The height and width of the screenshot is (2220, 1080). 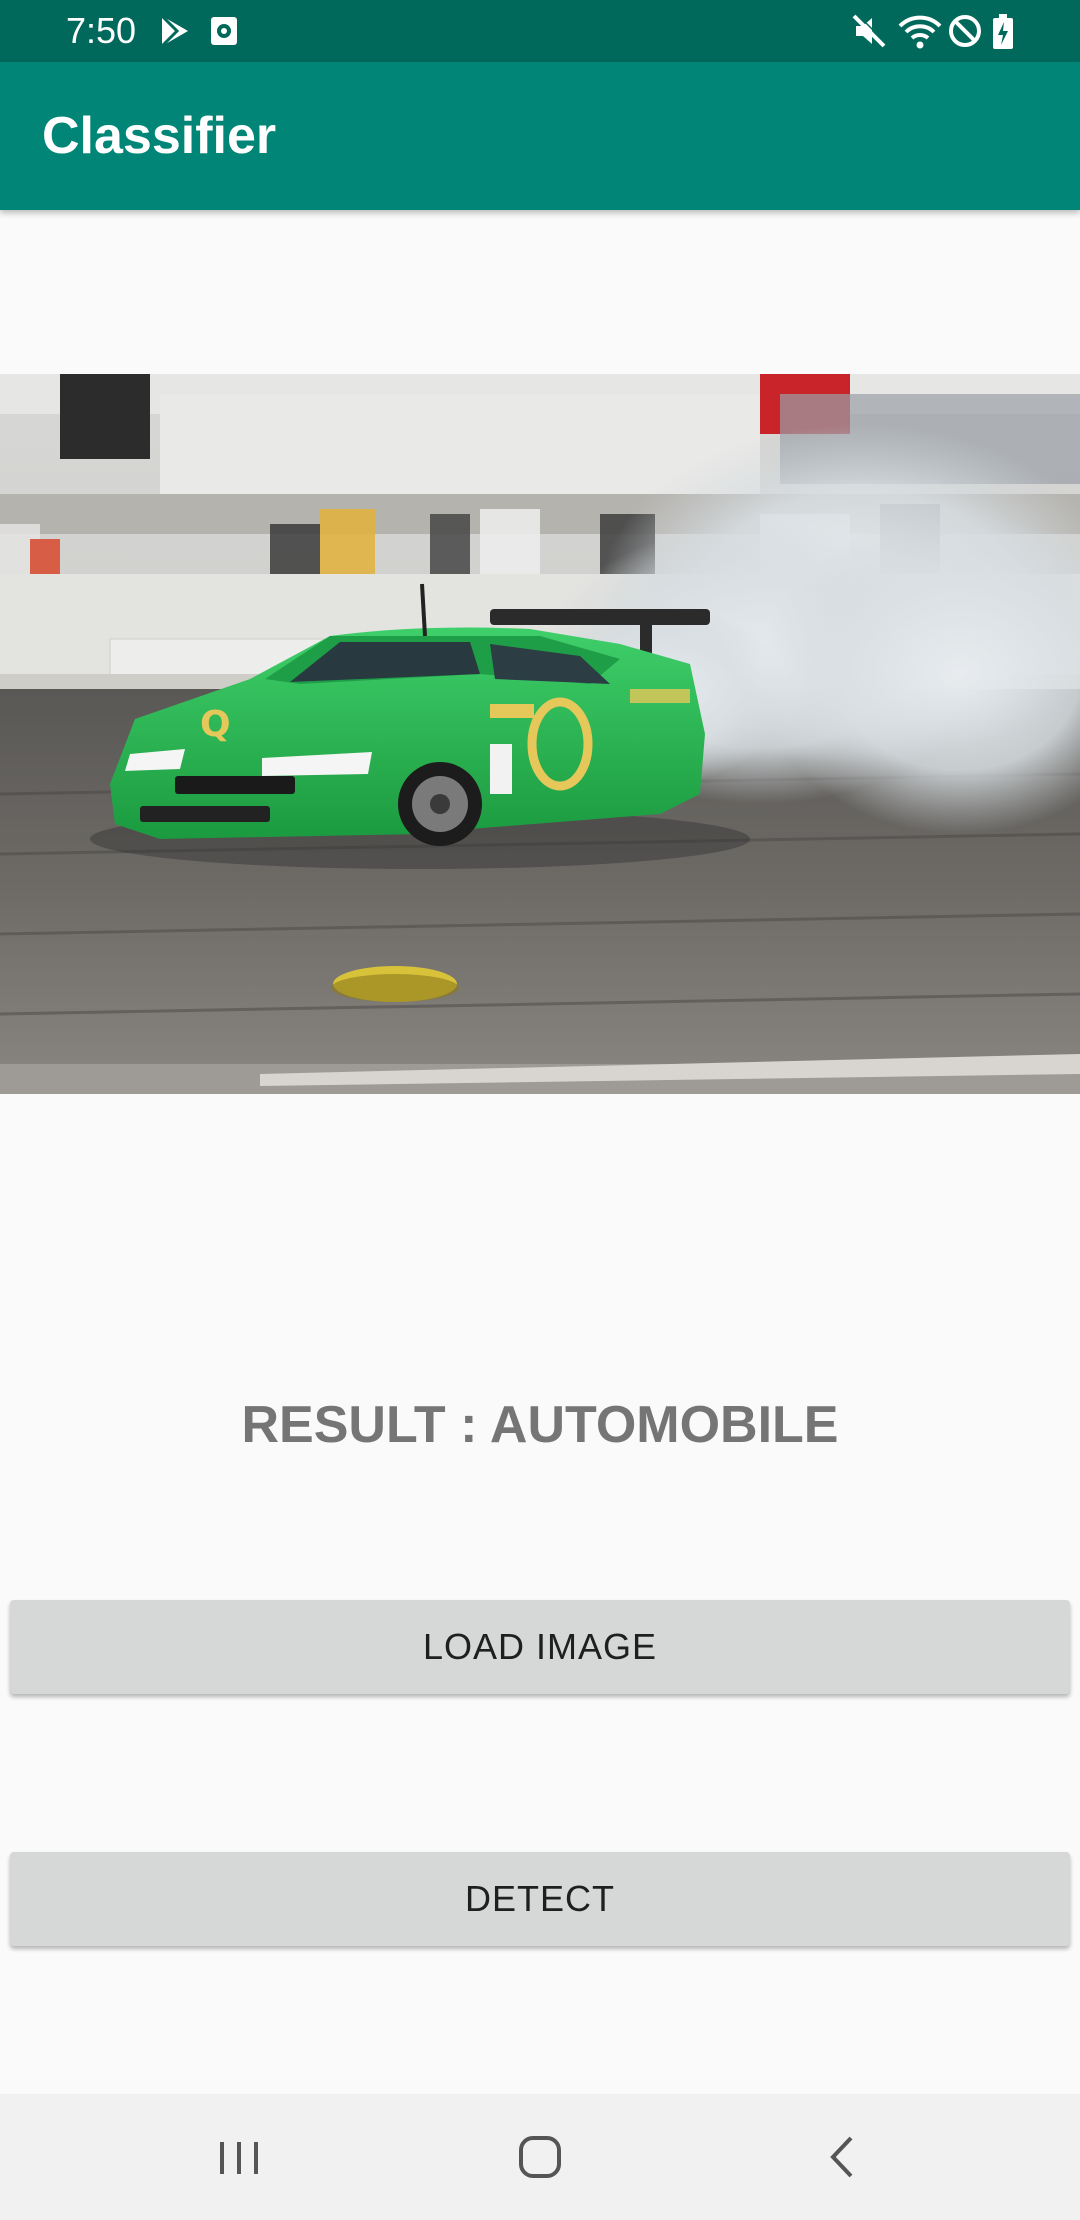 I want to click on mute-icon, so click(x=870, y=31).